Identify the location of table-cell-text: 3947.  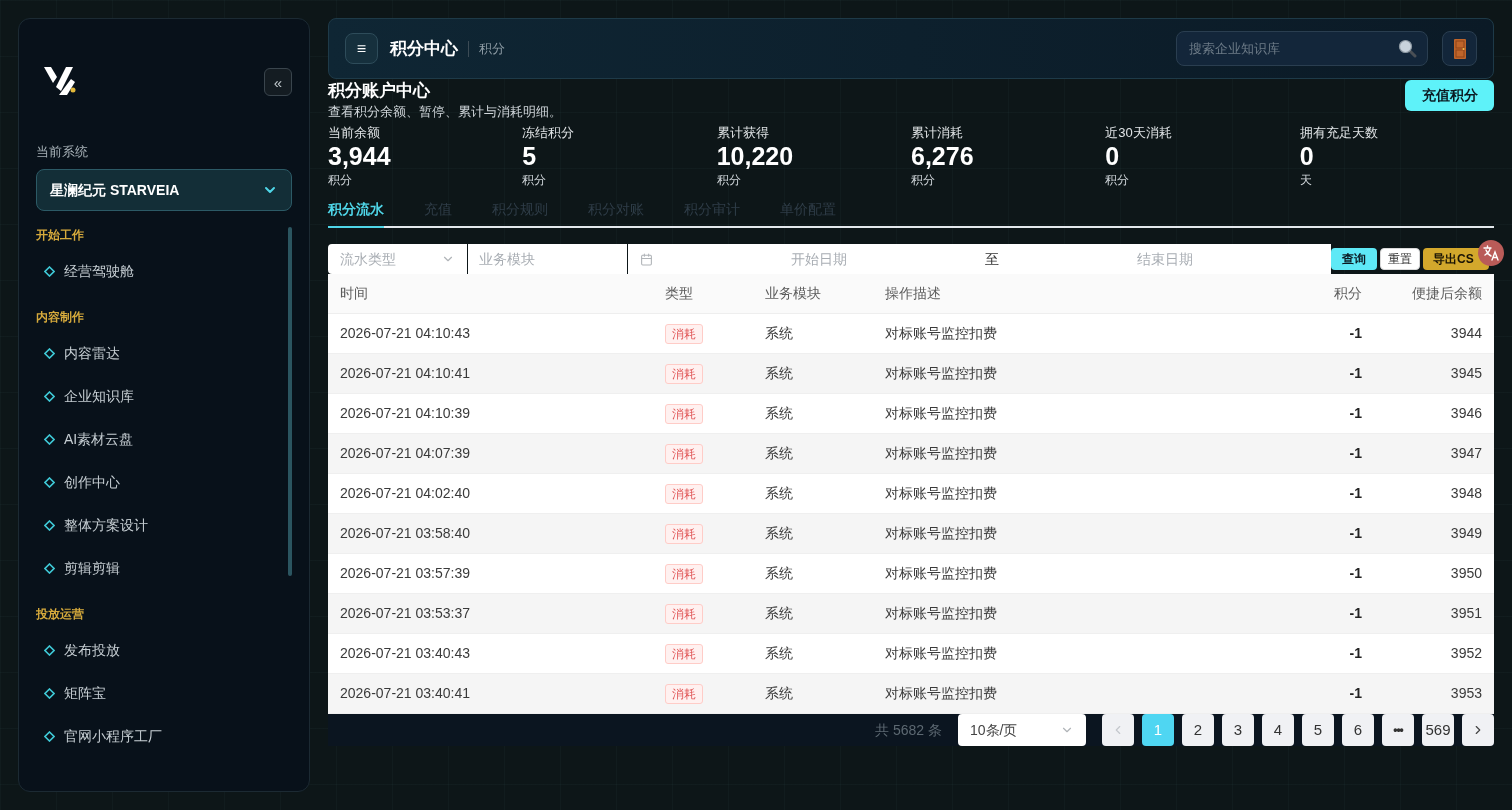
(1466, 453).